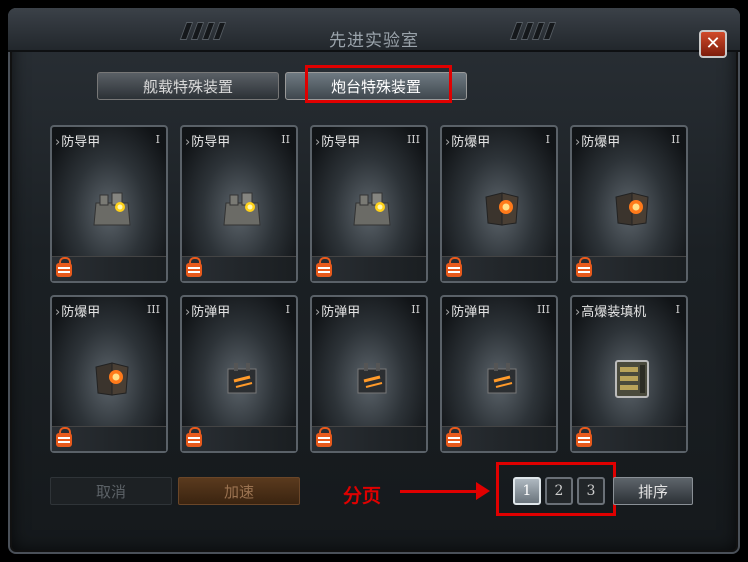  I want to click on device-card: 防导甲 III, so click(369, 204).